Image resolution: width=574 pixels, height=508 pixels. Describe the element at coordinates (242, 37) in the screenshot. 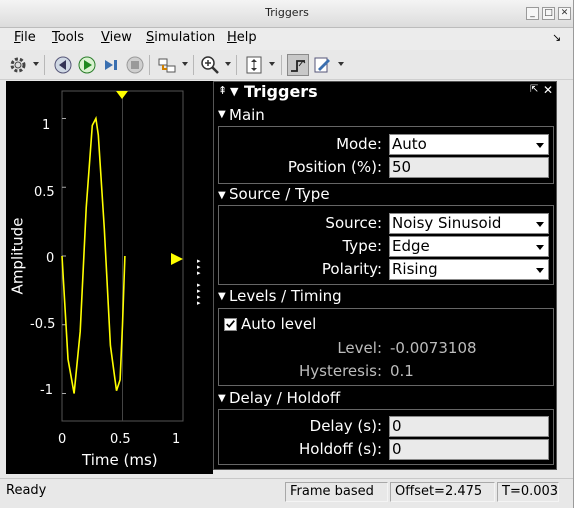

I see `menu-help: Help` at that location.